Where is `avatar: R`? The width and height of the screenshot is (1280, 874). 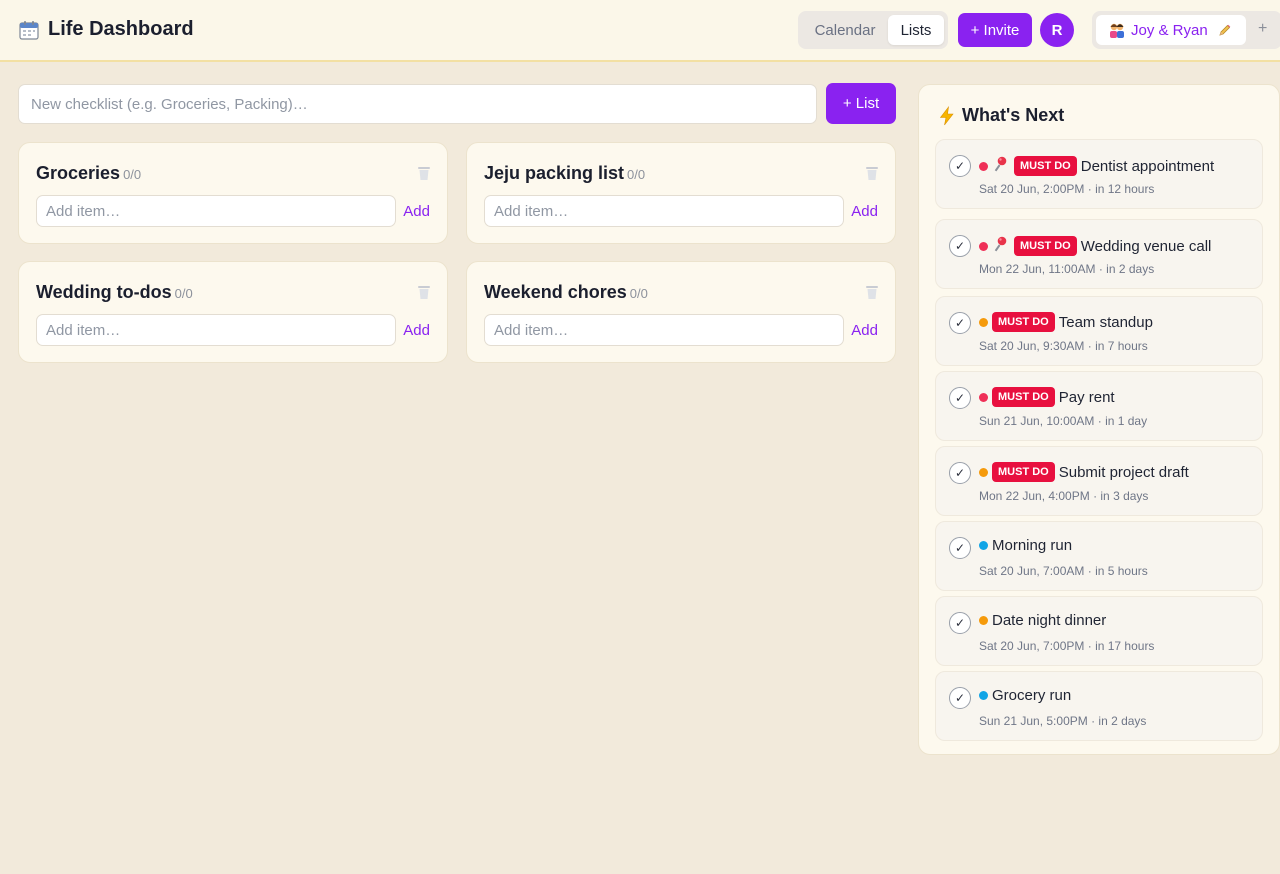 avatar: R is located at coordinates (1057, 30).